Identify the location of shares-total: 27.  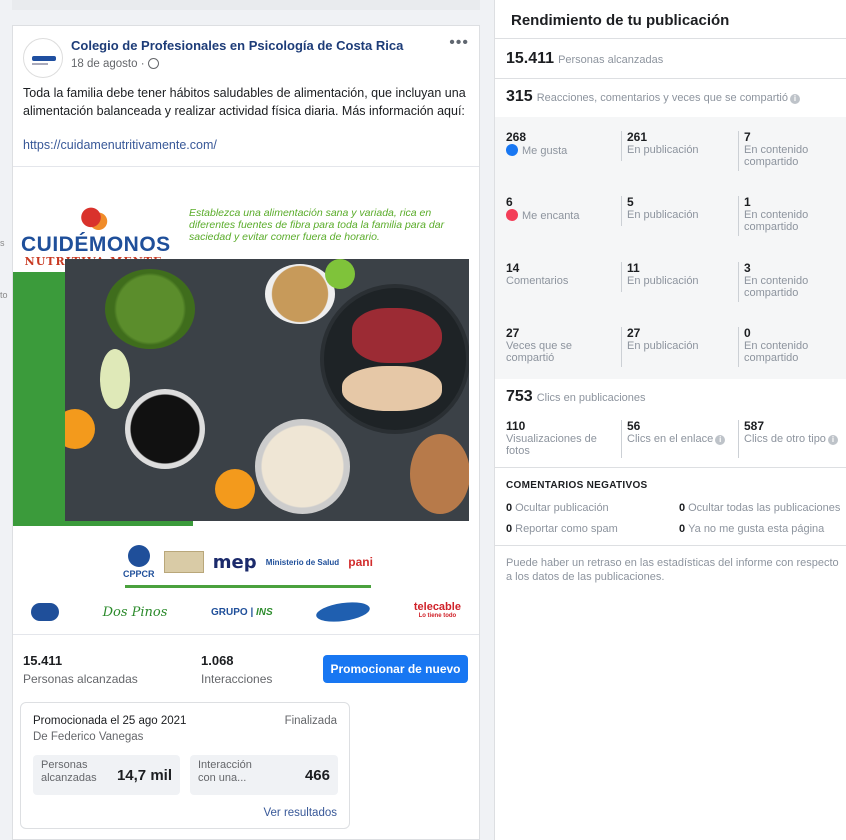
(513, 333).